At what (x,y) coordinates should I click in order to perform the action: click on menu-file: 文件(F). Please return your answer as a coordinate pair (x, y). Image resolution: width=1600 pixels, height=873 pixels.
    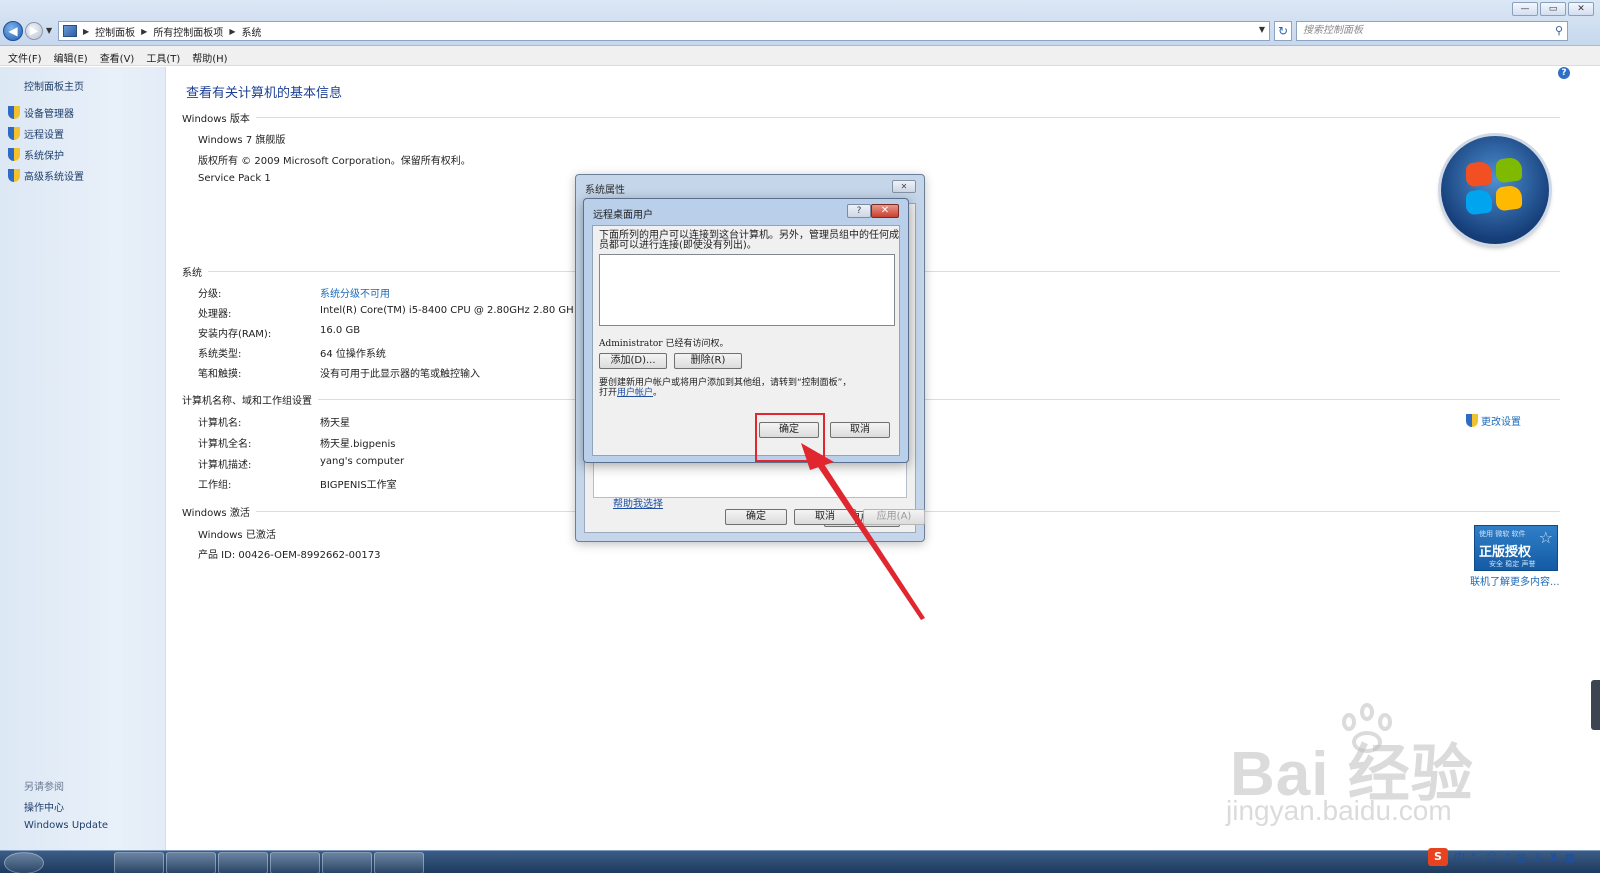
    Looking at the image, I should click on (25, 55).